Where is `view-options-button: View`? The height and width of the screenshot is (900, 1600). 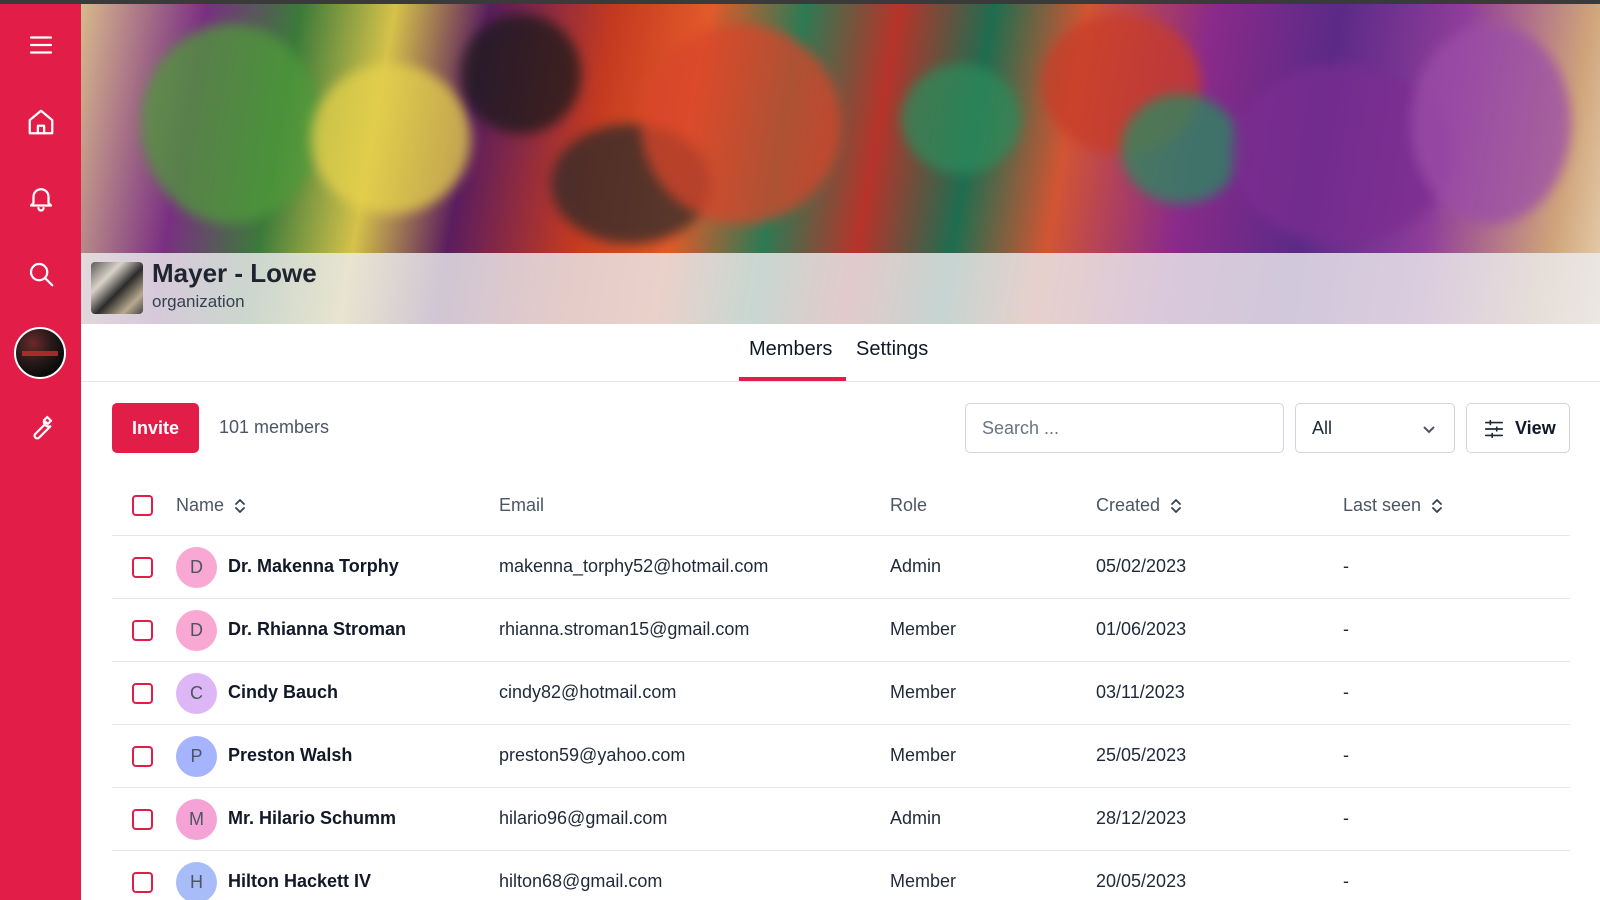 view-options-button: View is located at coordinates (1518, 428).